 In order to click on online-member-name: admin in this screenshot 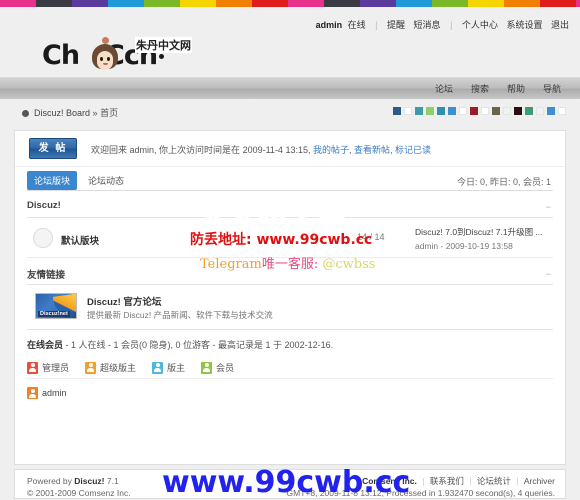, I will do `click(54, 393)`.